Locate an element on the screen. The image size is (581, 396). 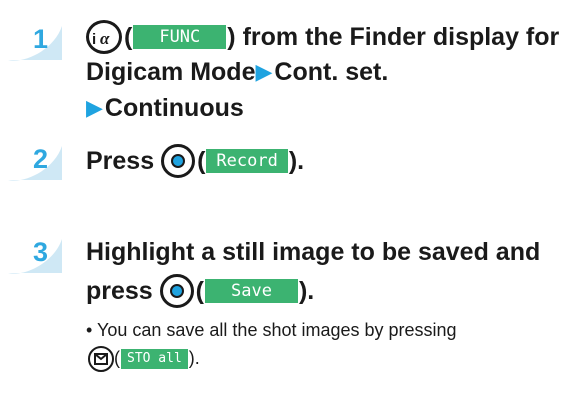
save-softkey: Save is located at coordinates (251, 291).